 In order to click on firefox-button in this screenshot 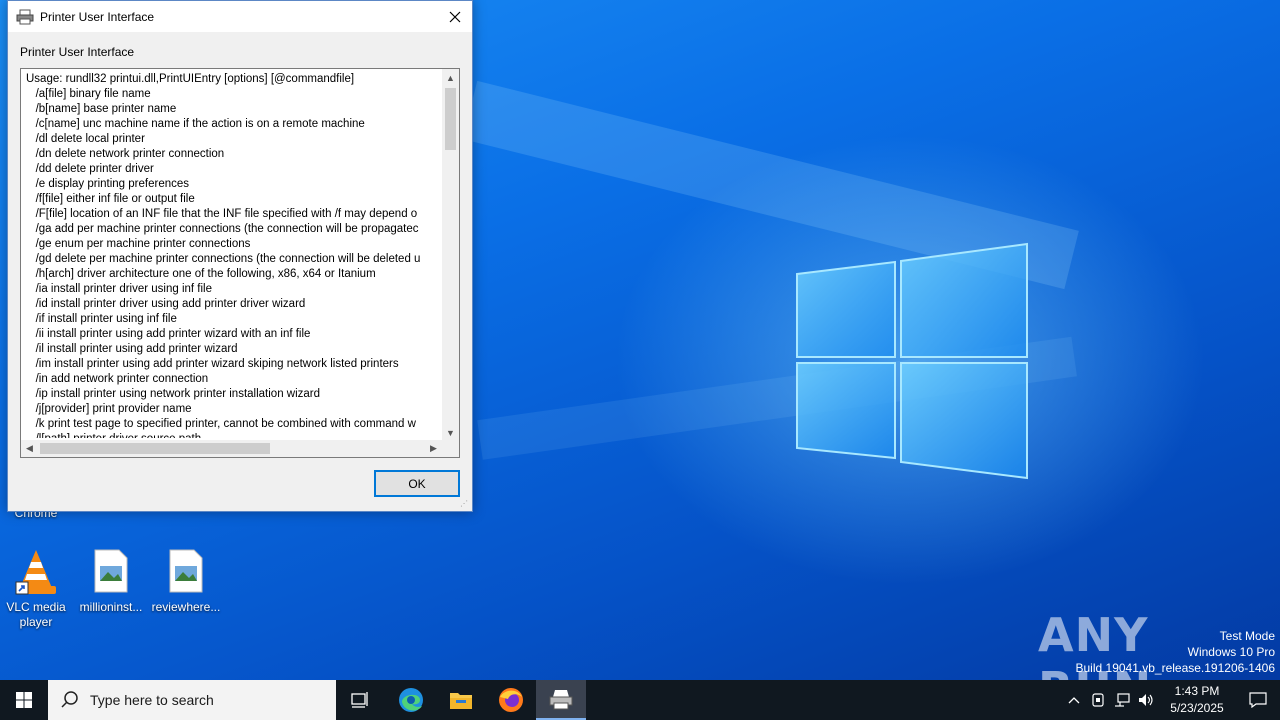, I will do `click(511, 700)`.